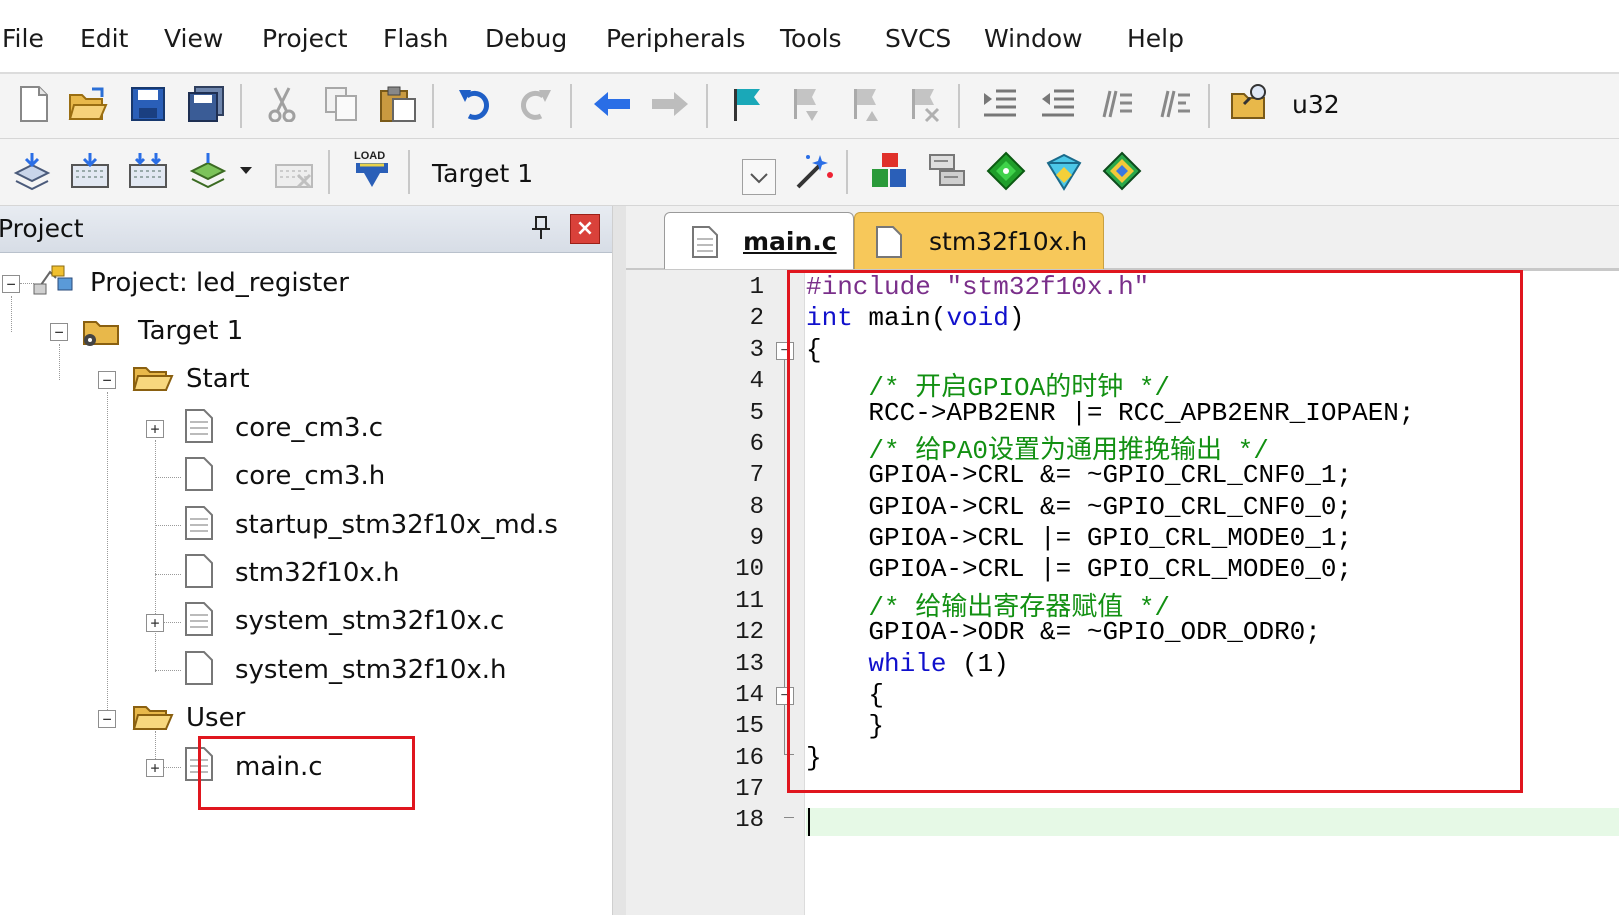  I want to click on tree-item-group-start: Start, so click(218, 379).